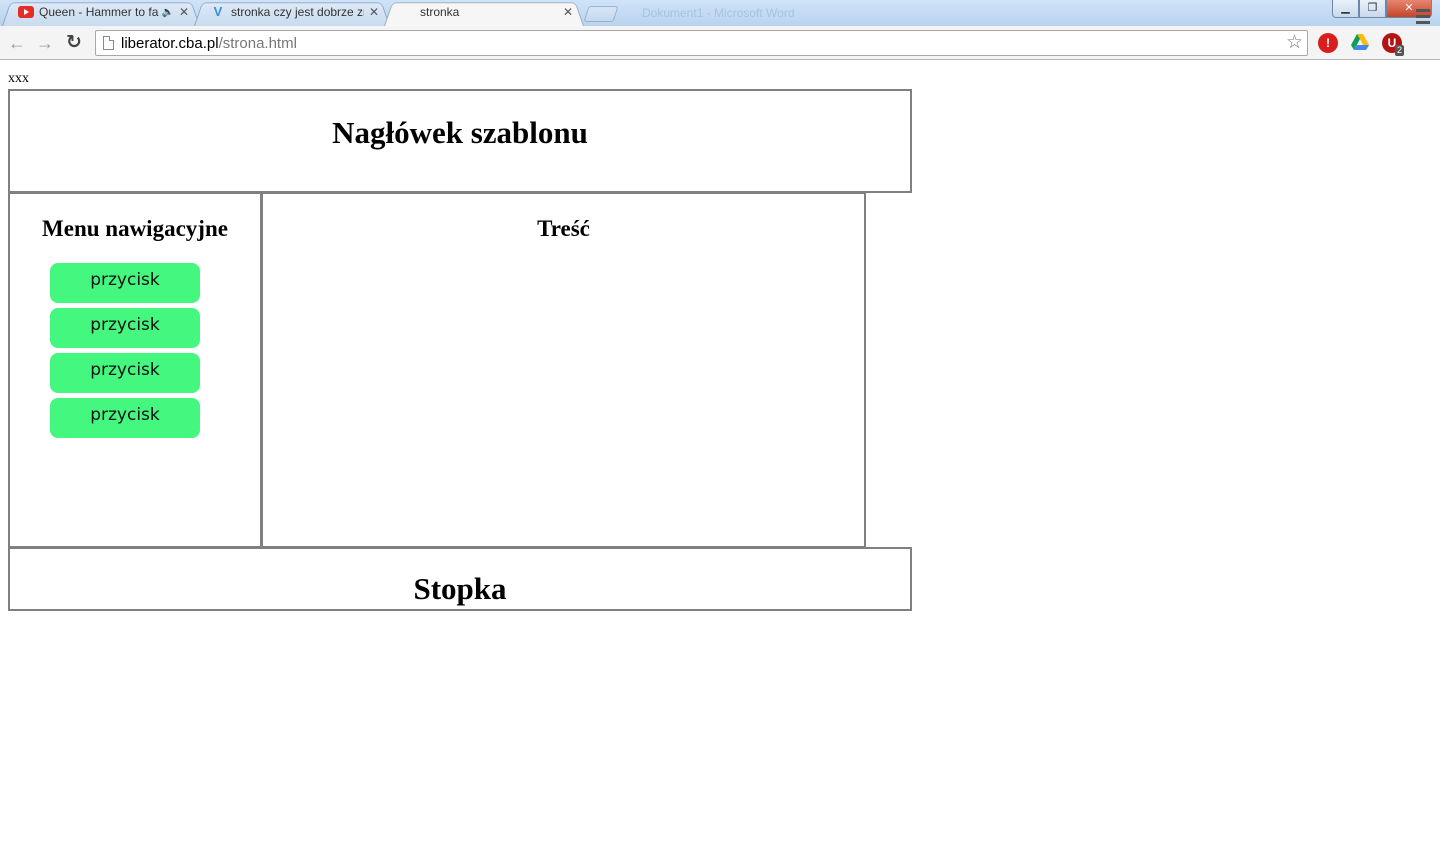 This screenshot has height=860, width=1440. I want to click on content-title: Treść, so click(563, 228).